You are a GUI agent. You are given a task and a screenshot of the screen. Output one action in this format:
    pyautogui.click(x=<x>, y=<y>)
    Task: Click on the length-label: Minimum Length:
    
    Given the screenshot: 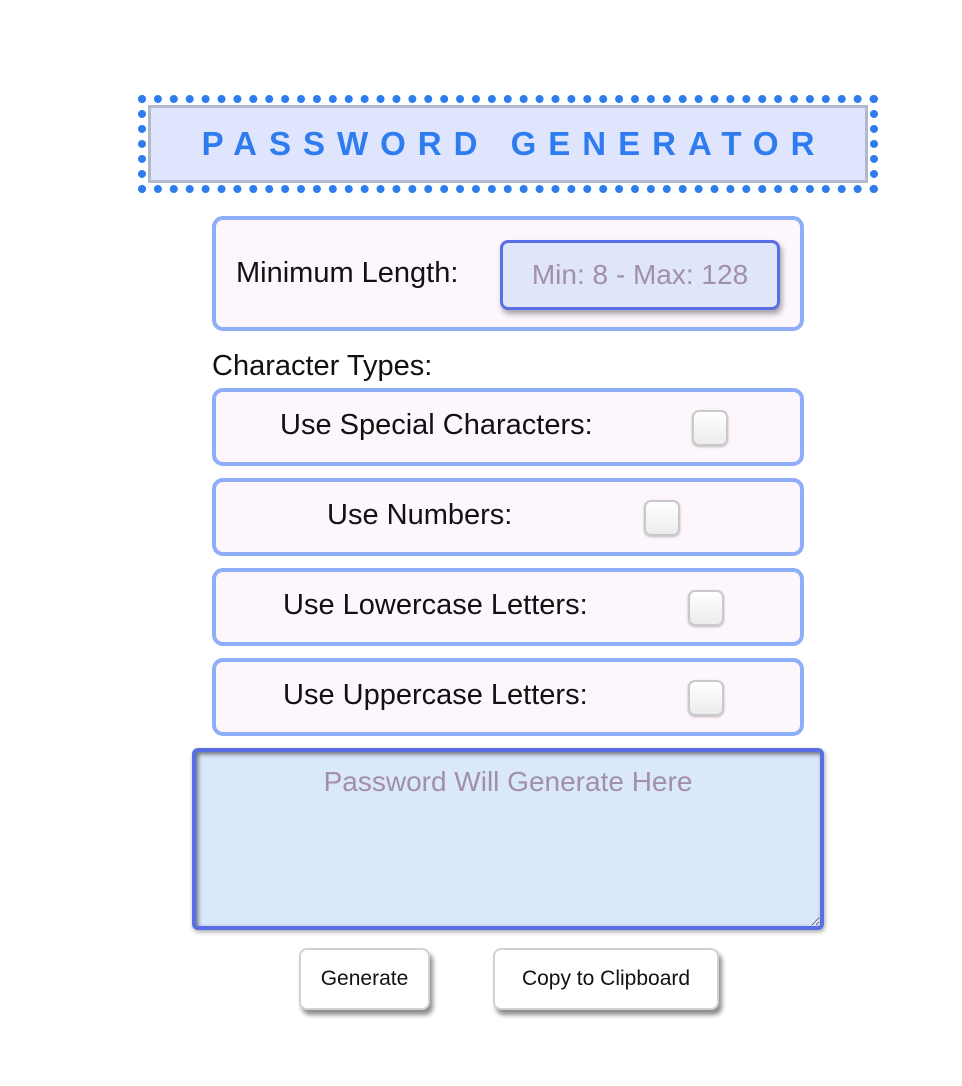 What is the action you would take?
    pyautogui.click(x=347, y=273)
    